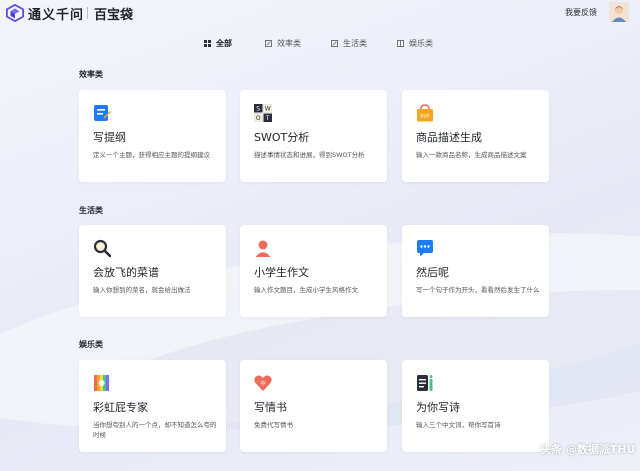 Image resolution: width=640 pixels, height=471 pixels. Describe the element at coordinates (126, 272) in the screenshot. I see `card-title: 会放飞的菜谱` at that location.